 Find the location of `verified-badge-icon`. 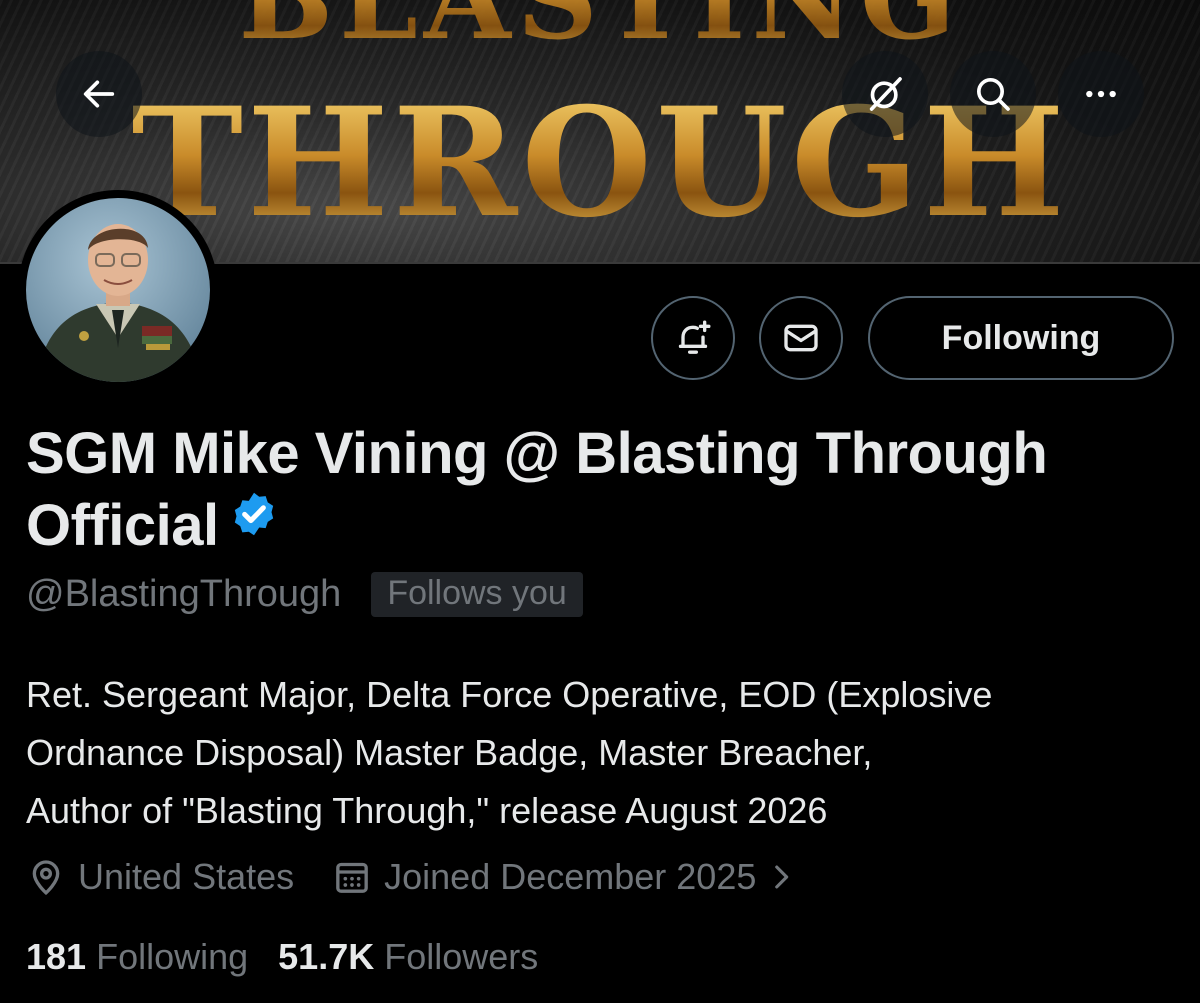

verified-badge-icon is located at coordinates (254, 520).